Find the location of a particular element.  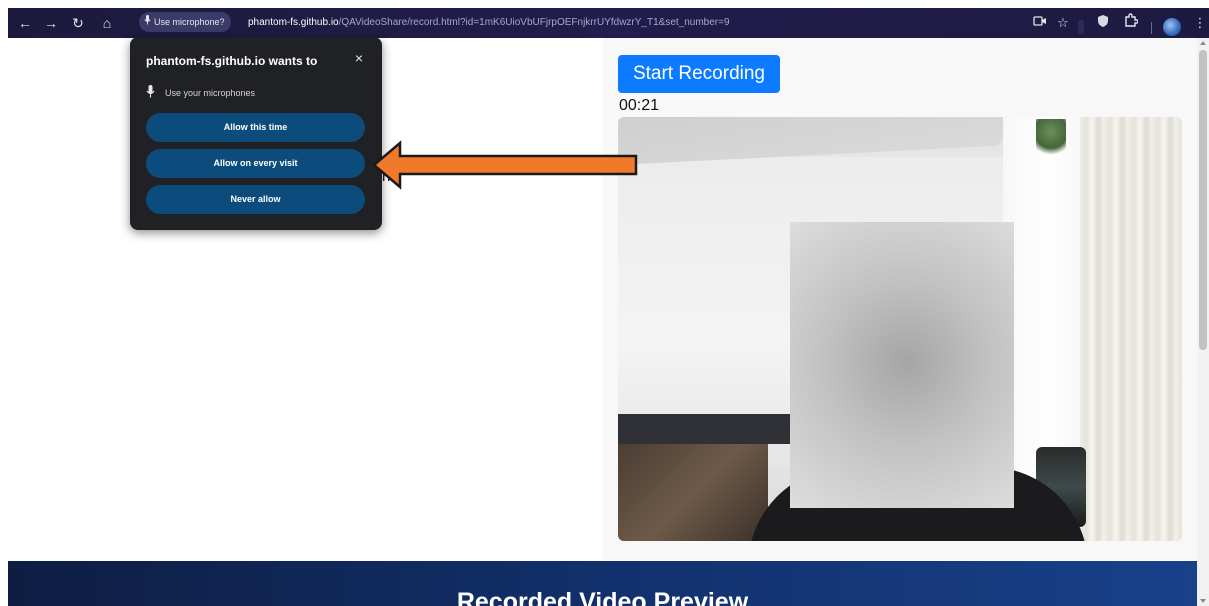

camera-icon is located at coordinates (1040, 23).